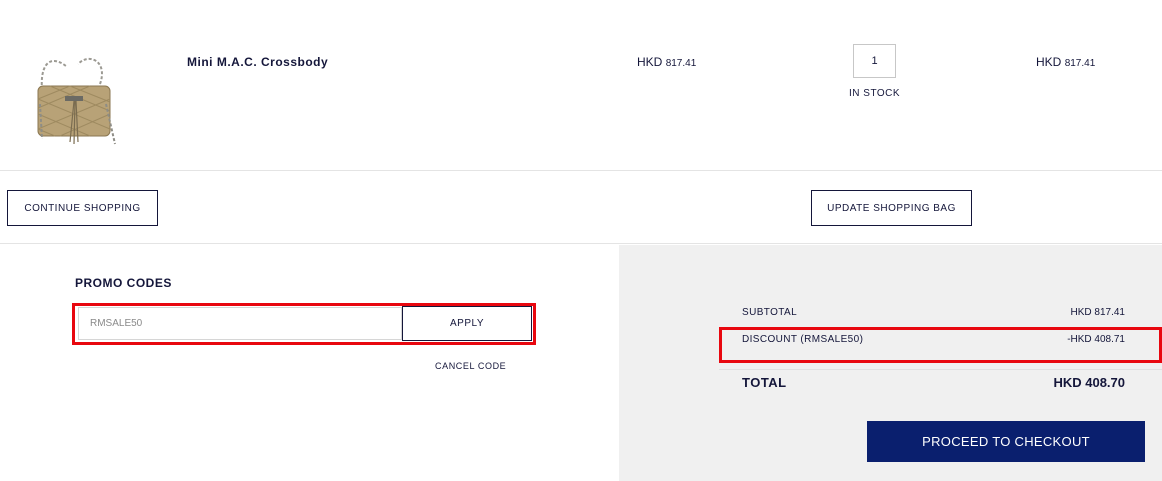 This screenshot has width=1162, height=481. Describe the element at coordinates (650, 62) in the screenshot. I see `unit-price-currency: HKD` at that location.